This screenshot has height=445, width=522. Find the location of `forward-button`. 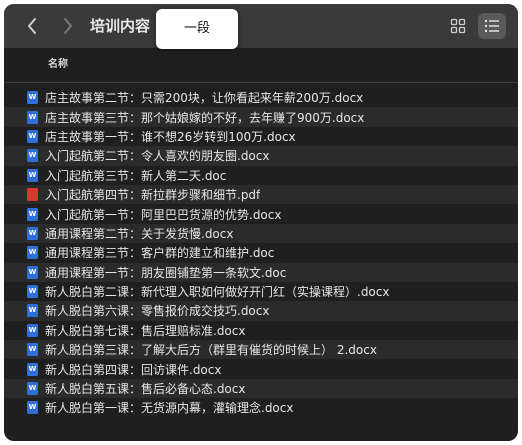

forward-button is located at coordinates (68, 26).